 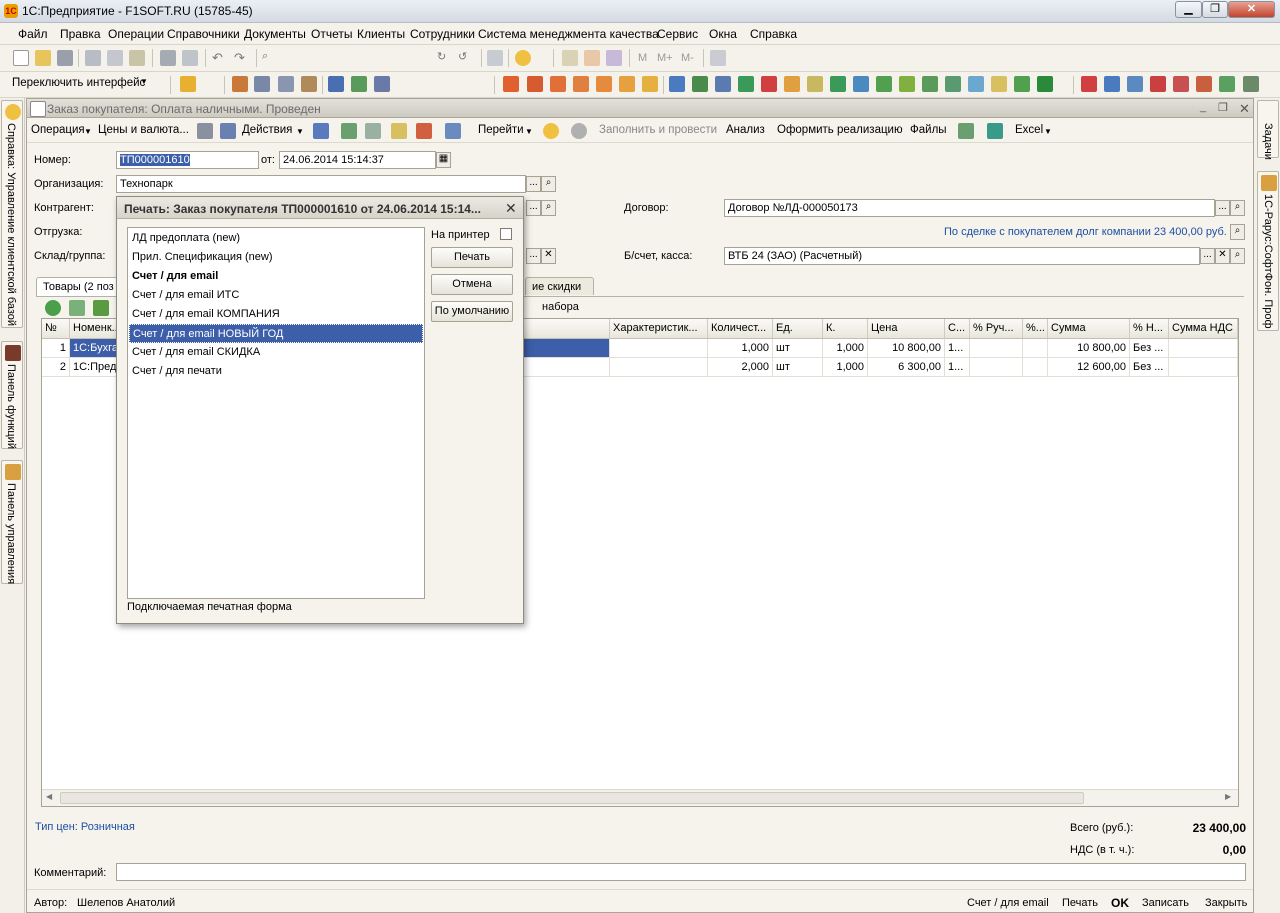 I want to click on print-icon, so click(x=168, y=58).